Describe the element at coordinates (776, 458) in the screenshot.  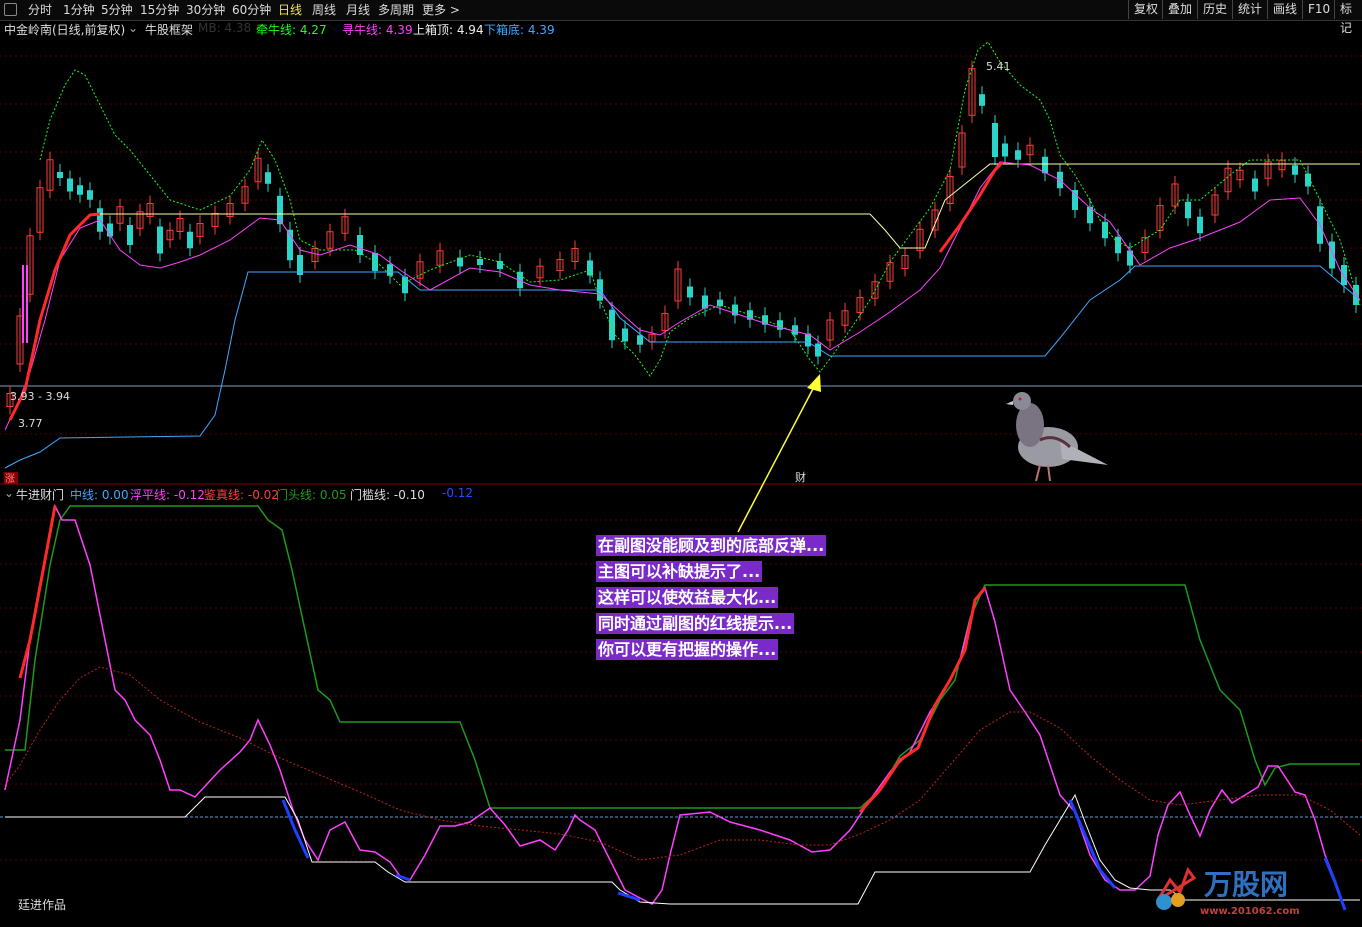
I see `annotation-arrow` at that location.